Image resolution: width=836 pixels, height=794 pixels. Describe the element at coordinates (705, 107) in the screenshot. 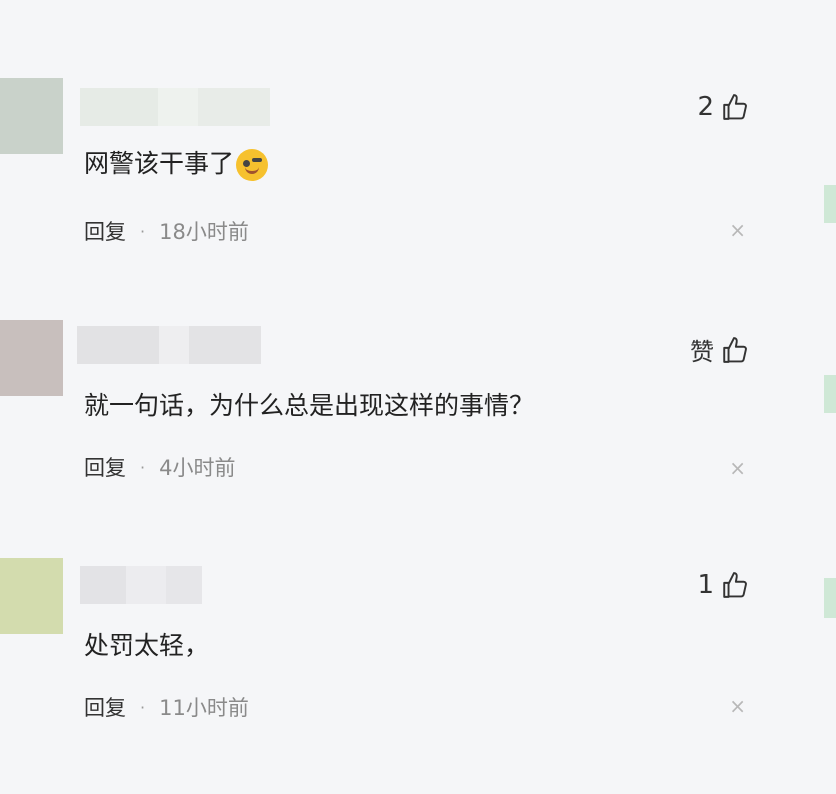

I see `like-count: 2` at that location.